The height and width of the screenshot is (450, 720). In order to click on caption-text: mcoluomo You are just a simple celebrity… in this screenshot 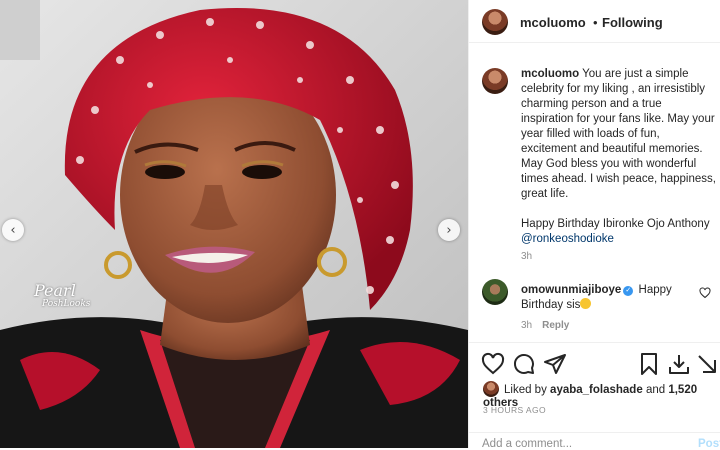, I will do `click(619, 157)`.